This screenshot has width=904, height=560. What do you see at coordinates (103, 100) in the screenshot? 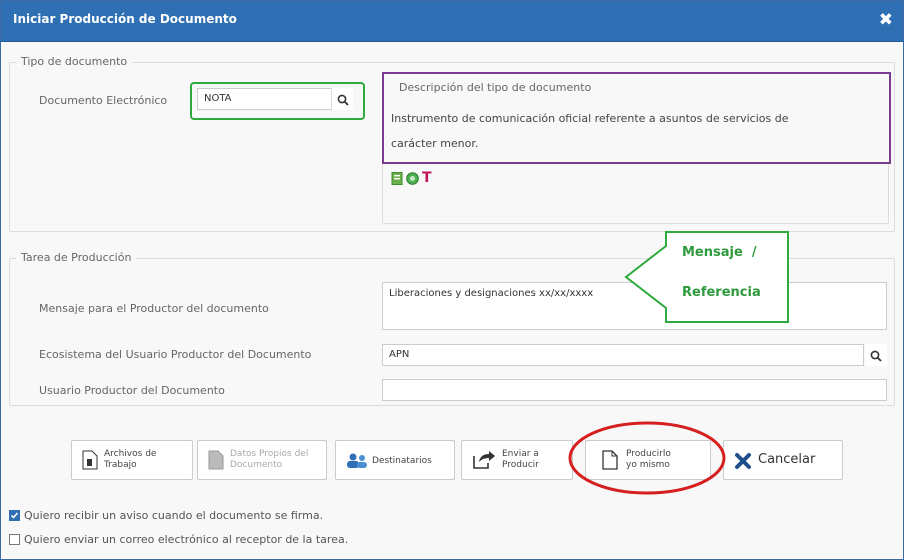
I see `documento-electronico-label: Documento Electrónico` at bounding box center [103, 100].